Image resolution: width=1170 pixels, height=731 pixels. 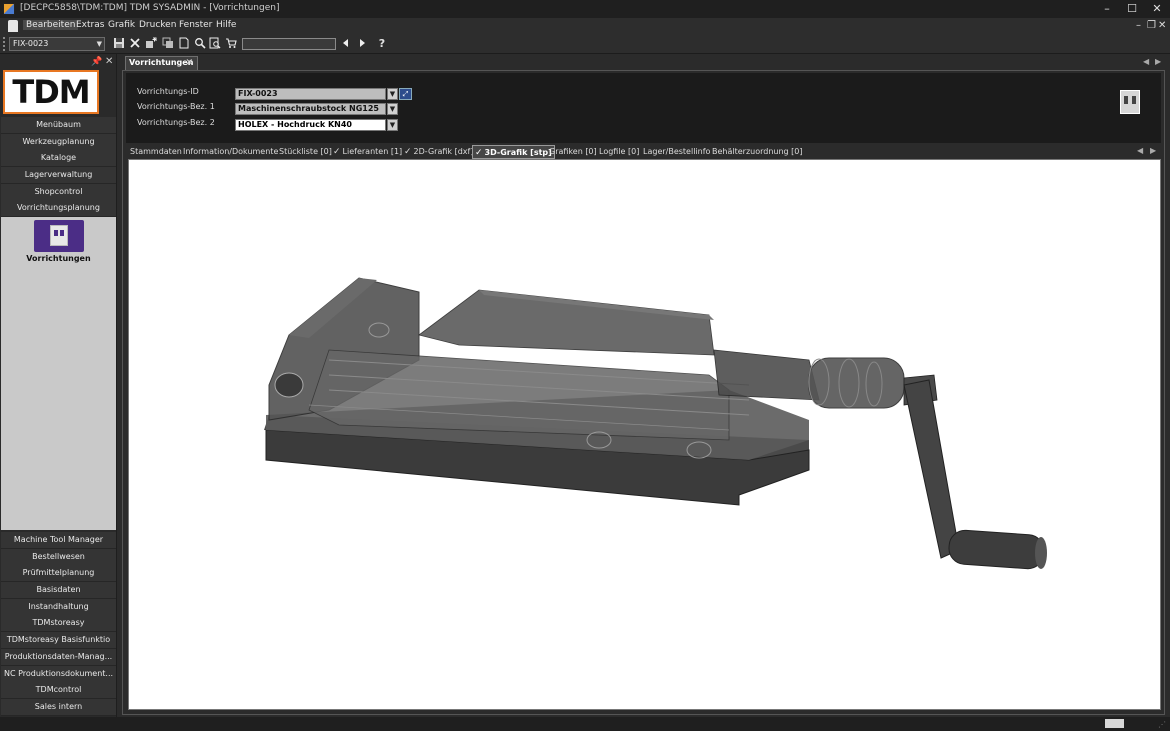 What do you see at coordinates (405, 94) in the screenshot?
I see `lookup-icon: ⤢` at bounding box center [405, 94].